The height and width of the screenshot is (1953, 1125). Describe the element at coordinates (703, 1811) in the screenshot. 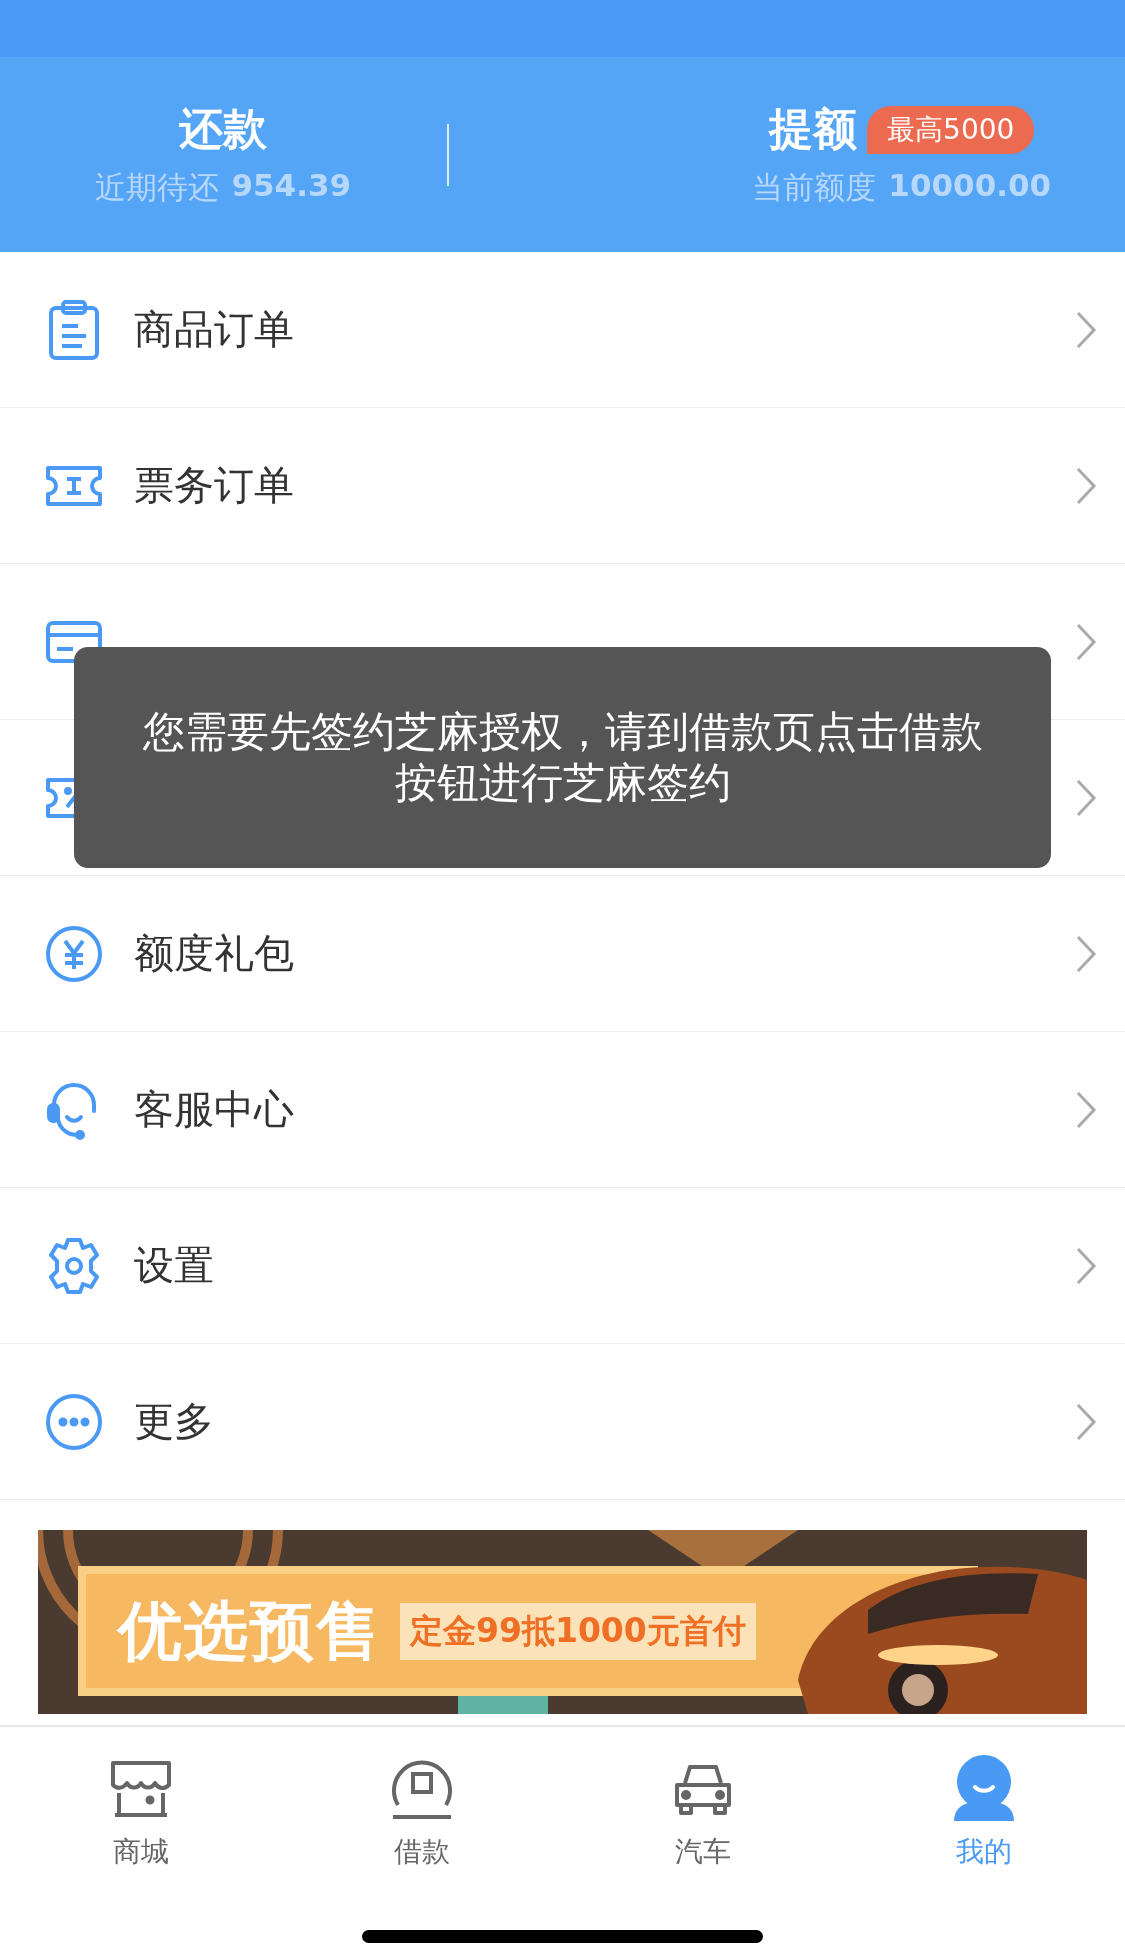

I see `tab: 汽车` at that location.